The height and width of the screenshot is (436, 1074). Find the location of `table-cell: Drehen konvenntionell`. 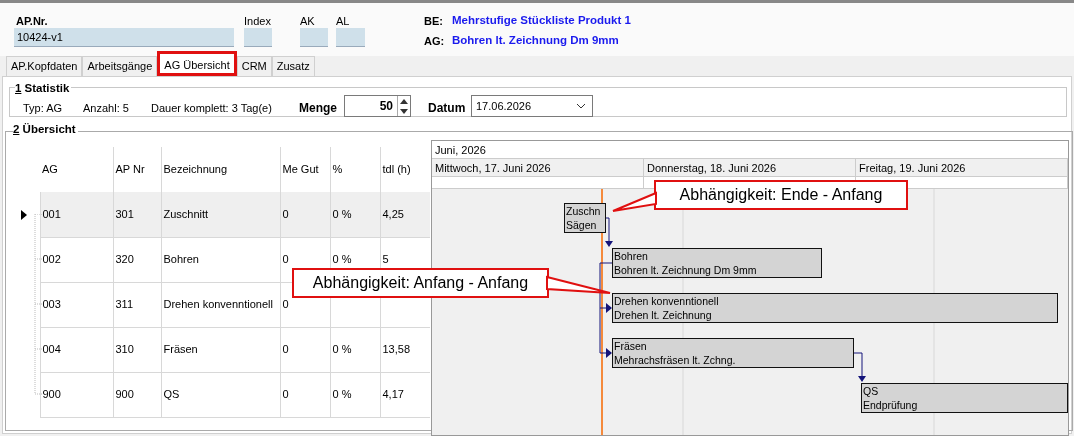

table-cell: Drehen konvenntionell is located at coordinates (218, 304).